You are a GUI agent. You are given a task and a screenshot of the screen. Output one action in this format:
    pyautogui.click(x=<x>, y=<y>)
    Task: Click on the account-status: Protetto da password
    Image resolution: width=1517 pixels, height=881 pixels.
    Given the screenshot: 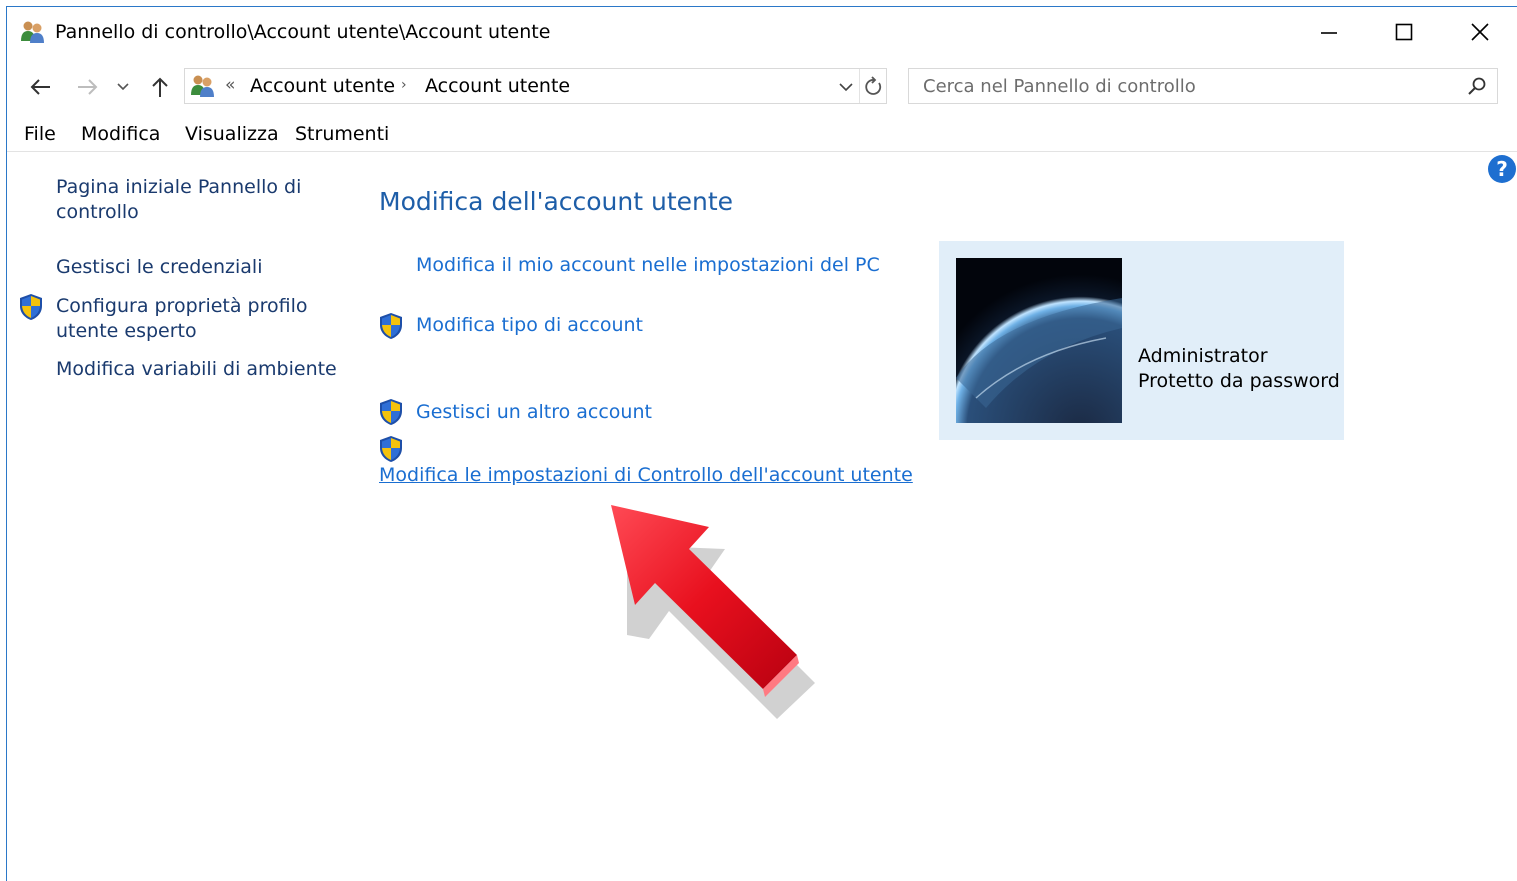 What is the action you would take?
    pyautogui.click(x=1239, y=381)
    